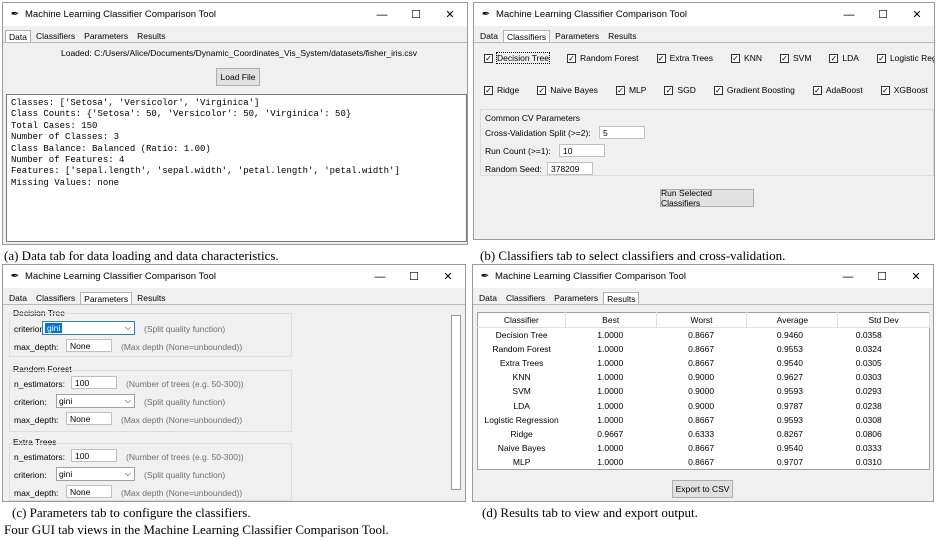 The image size is (936, 540). Describe the element at coordinates (795, 58) in the screenshot. I see `classifier-checkbox-svm: ✓ SVM` at that location.